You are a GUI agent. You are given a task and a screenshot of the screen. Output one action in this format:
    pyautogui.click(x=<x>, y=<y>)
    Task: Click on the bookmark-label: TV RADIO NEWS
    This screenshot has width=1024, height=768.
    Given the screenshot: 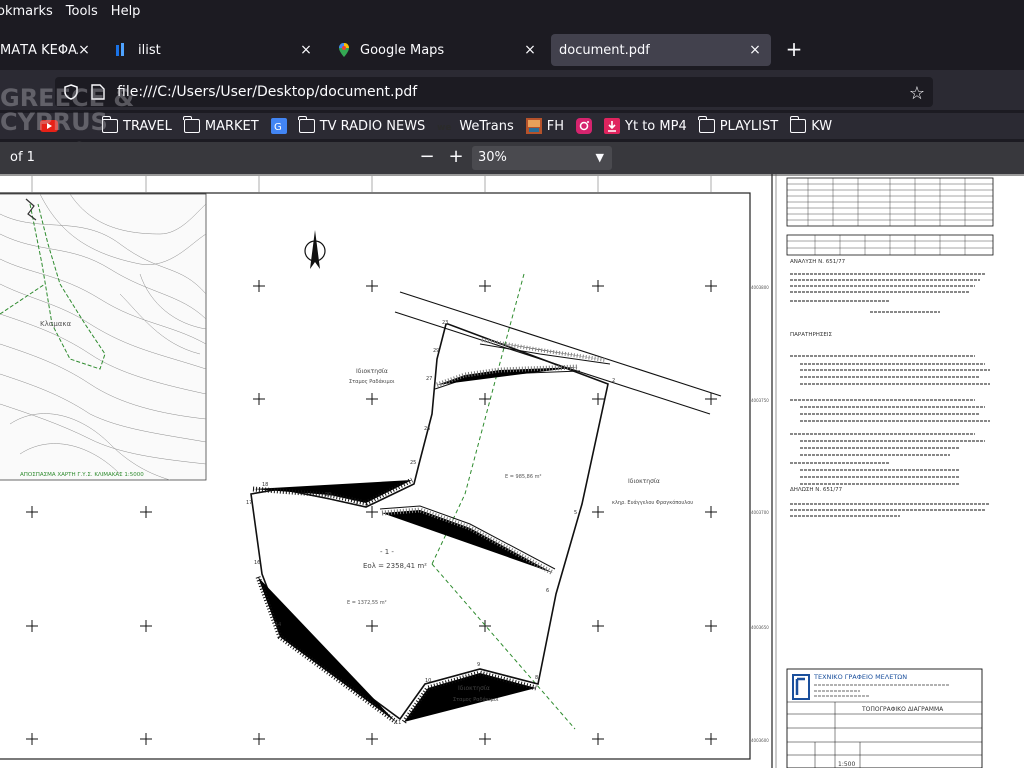 What is the action you would take?
    pyautogui.click(x=372, y=126)
    